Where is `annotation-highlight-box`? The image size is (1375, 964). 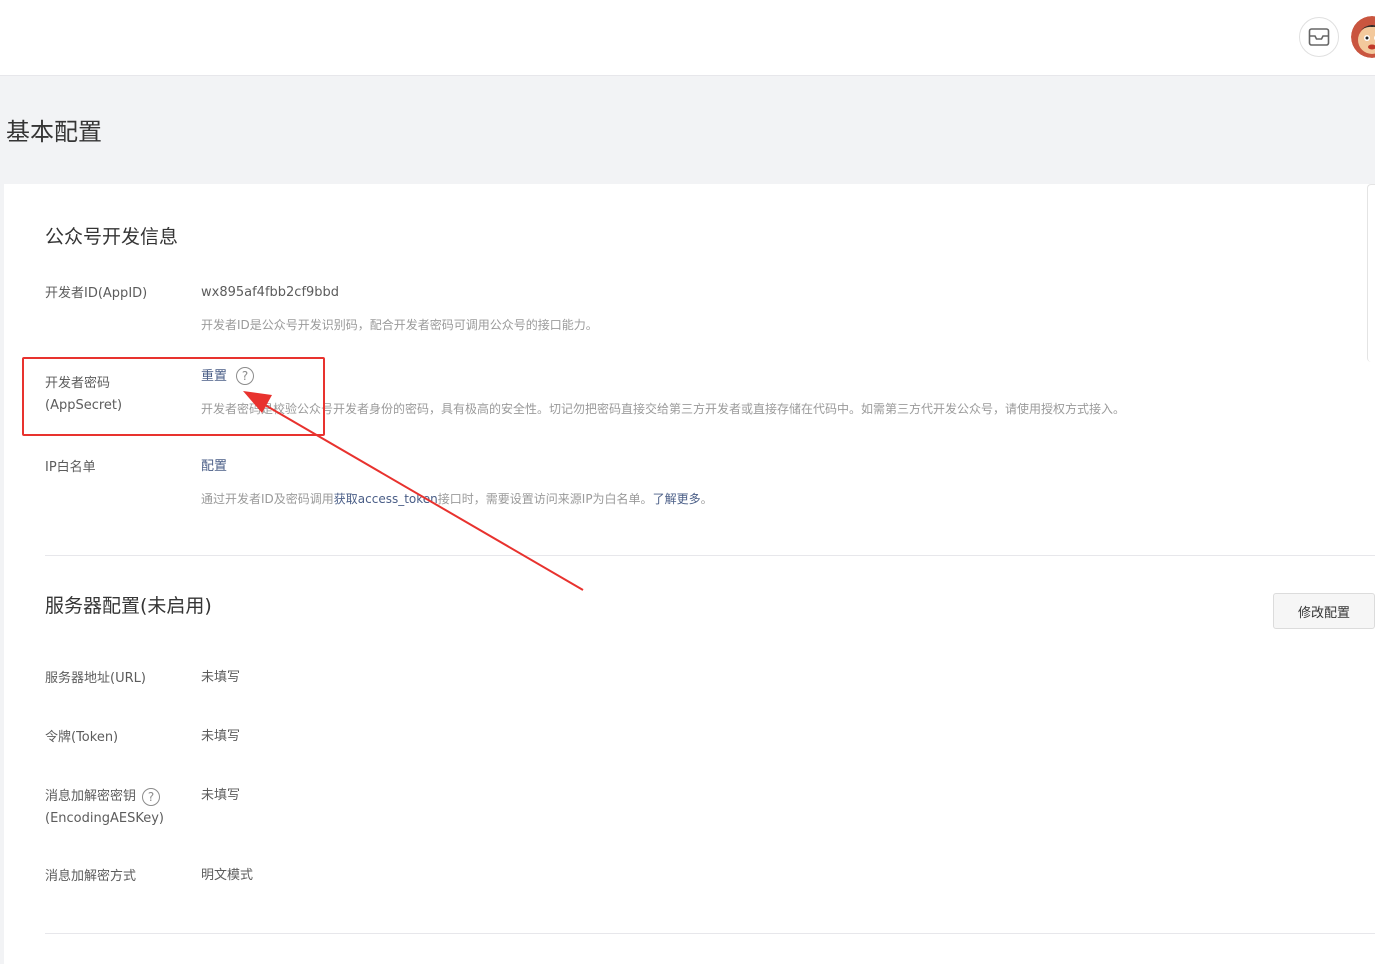
annotation-highlight-box is located at coordinates (173, 396).